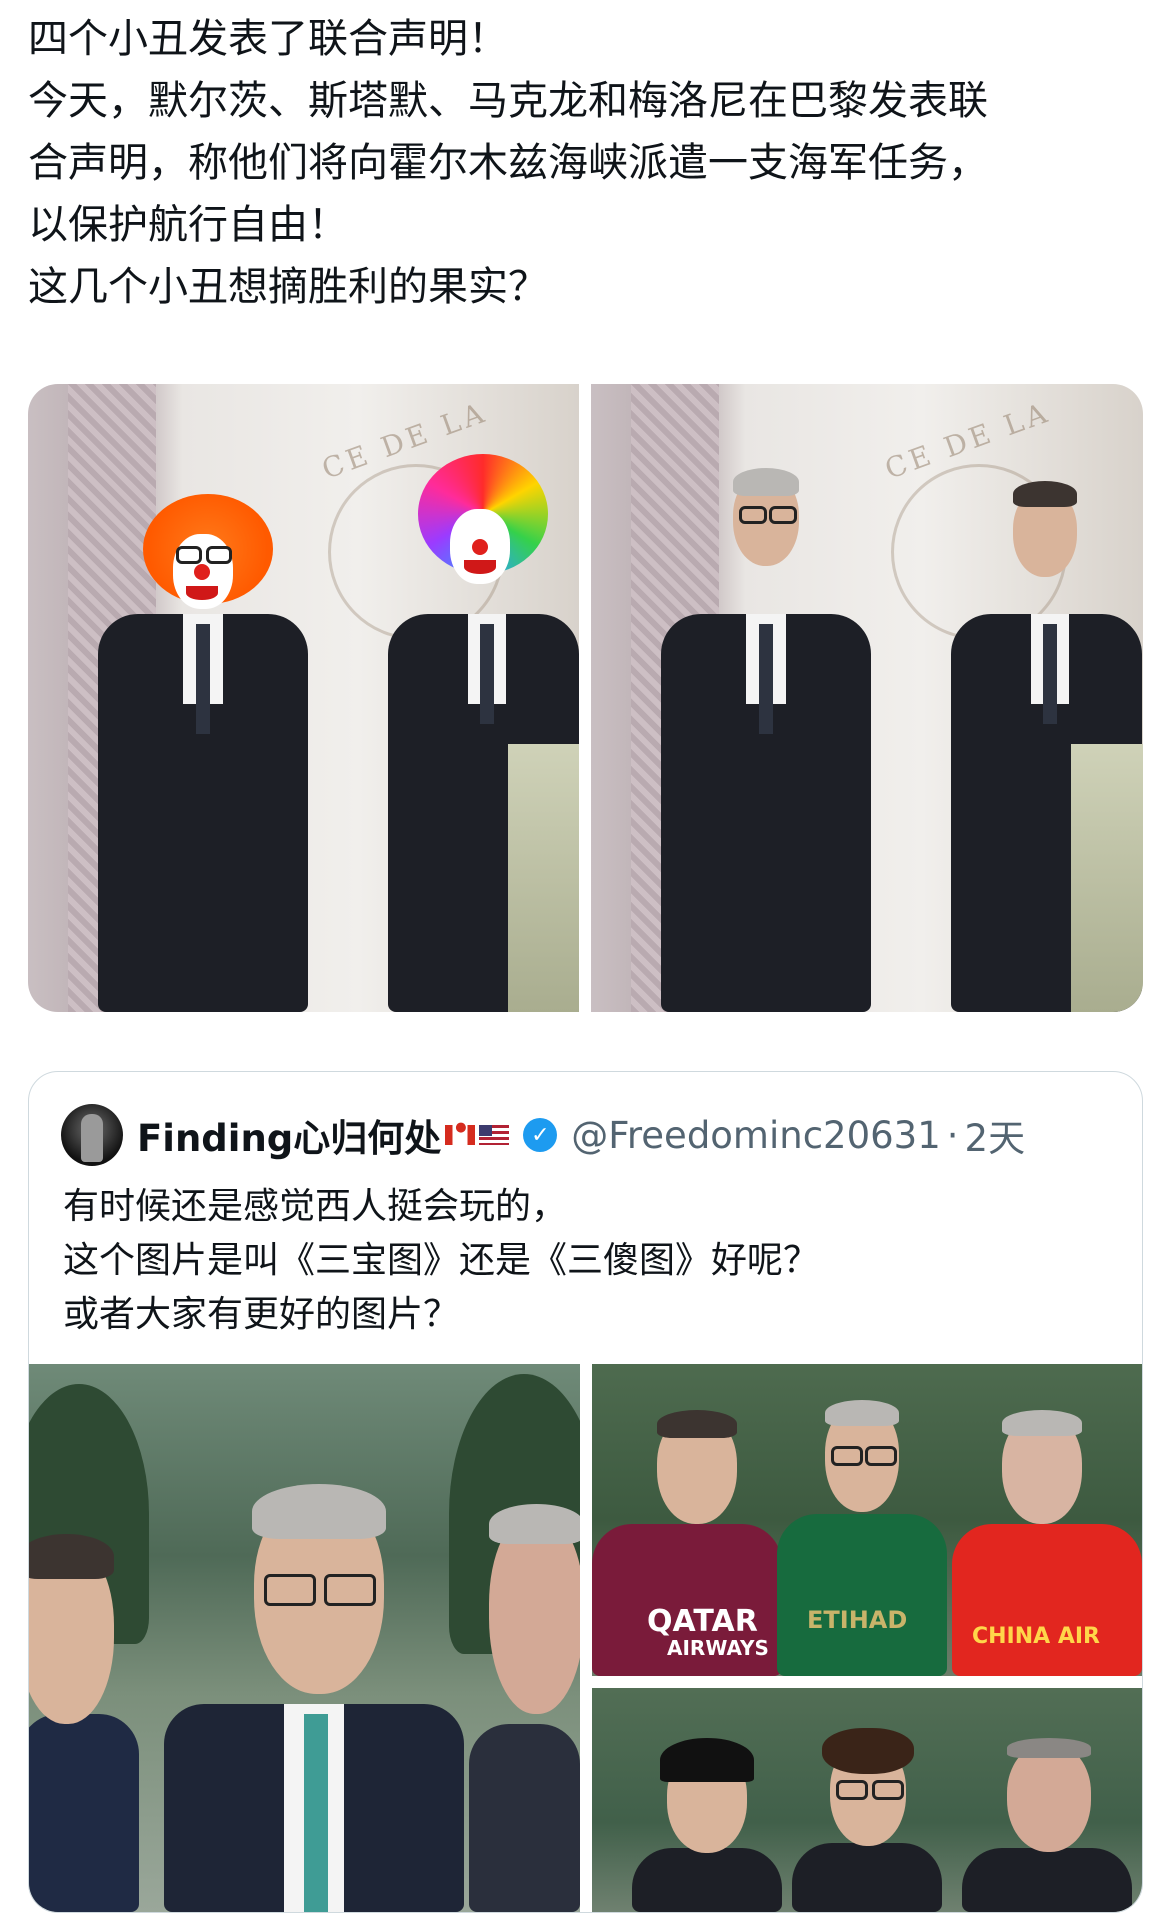  Describe the element at coordinates (92, 1135) in the screenshot. I see `avatar` at that location.